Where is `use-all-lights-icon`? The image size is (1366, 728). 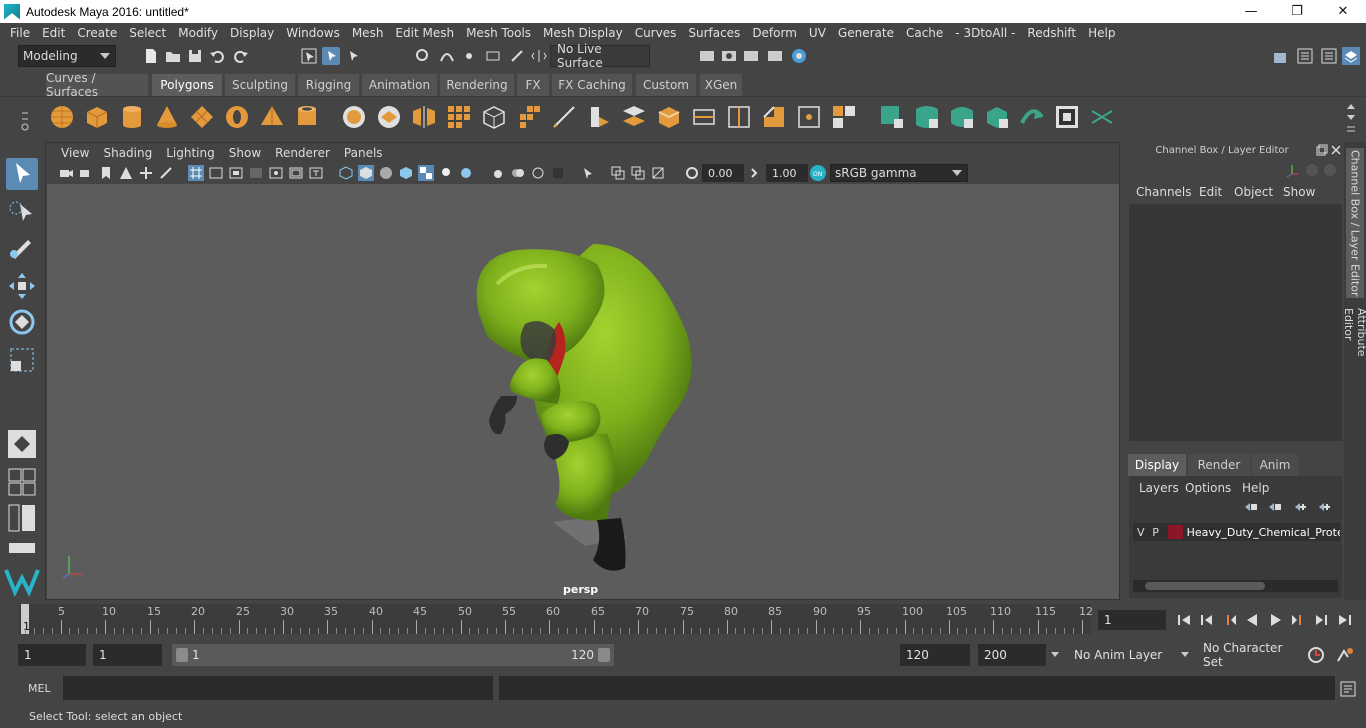
use-all-lights-icon is located at coordinates (426, 173).